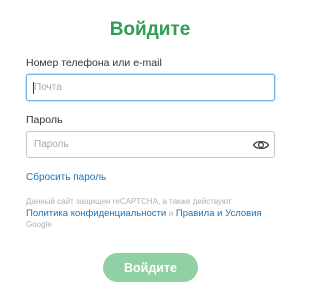 This screenshot has height=290, width=320. I want to click on reset-password-link: Сбросить пароль, so click(66, 177).